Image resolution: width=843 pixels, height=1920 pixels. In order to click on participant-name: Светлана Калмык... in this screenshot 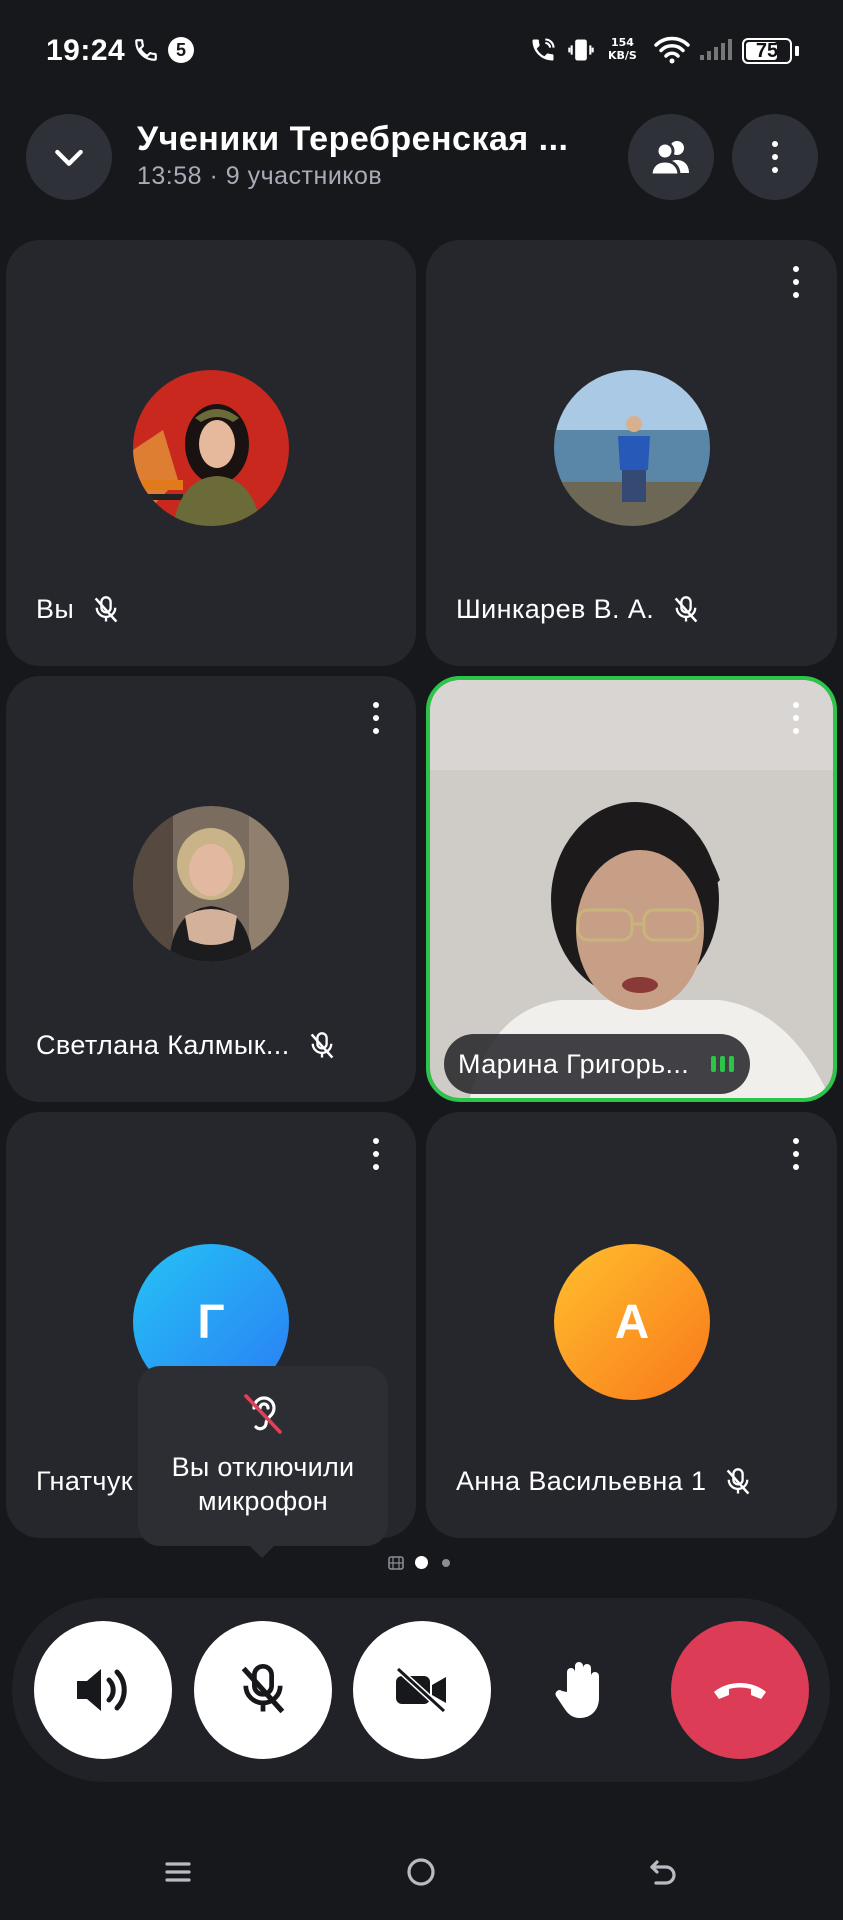, I will do `click(163, 1045)`.